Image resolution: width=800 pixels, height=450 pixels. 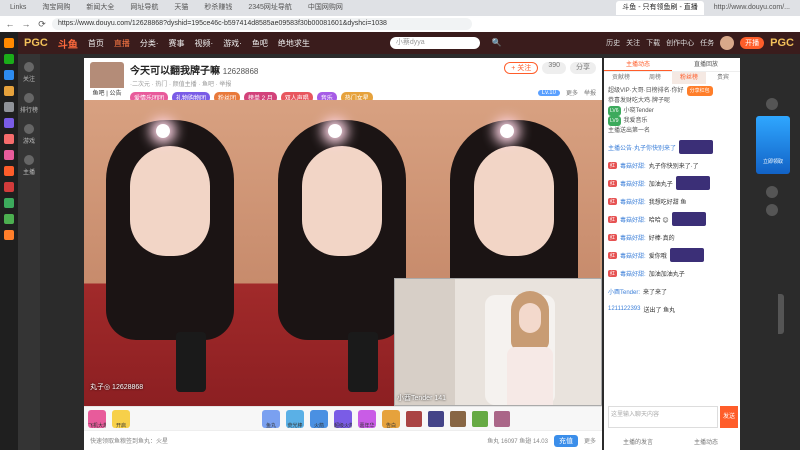 What do you see at coordinates (642, 310) in the screenshot?
I see `chat-message: 1211122393 送出了 鱼丸` at bounding box center [642, 310].